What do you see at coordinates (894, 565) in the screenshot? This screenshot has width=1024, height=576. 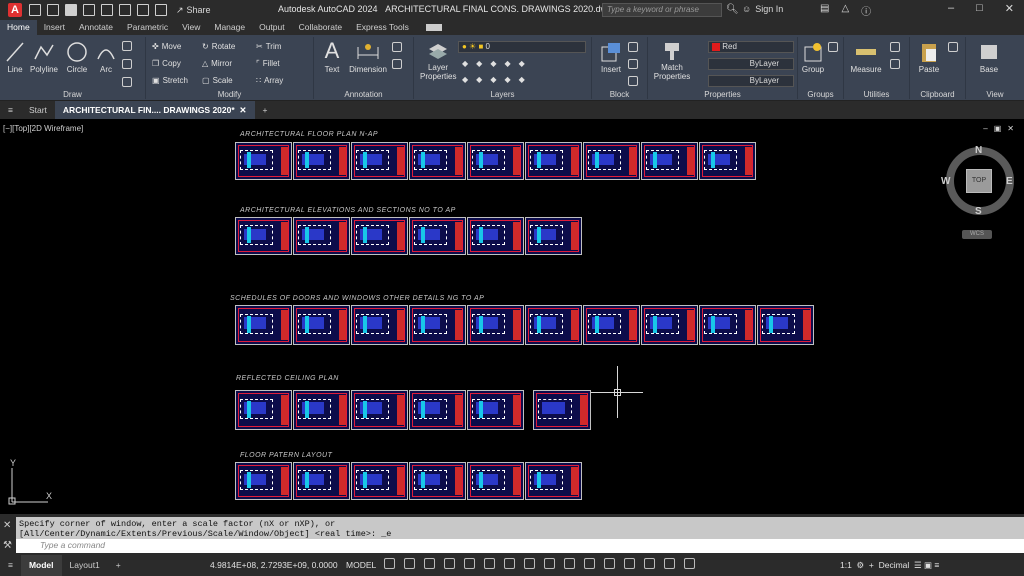 I see `units-setting: Decimal` at bounding box center [894, 565].